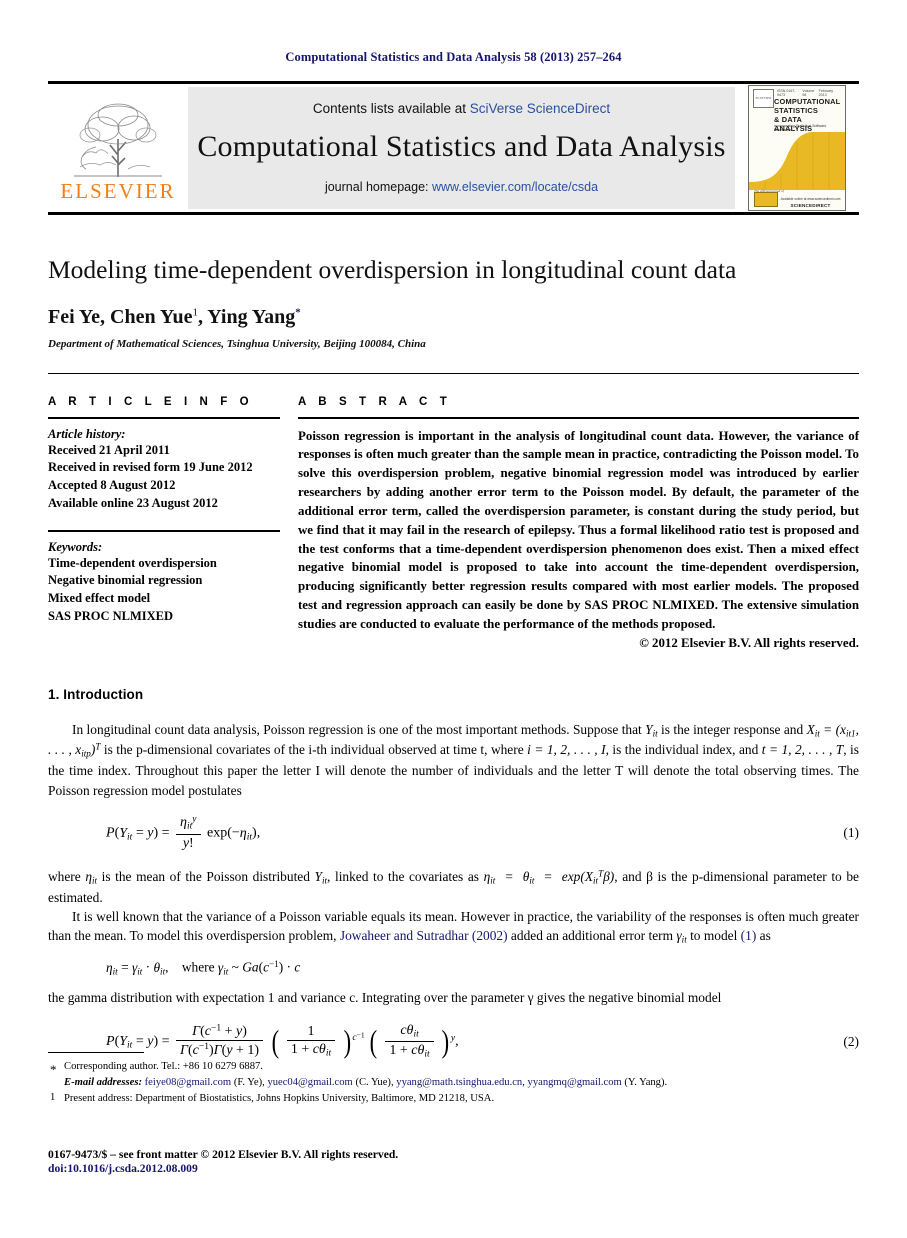 The width and height of the screenshot is (907, 1238). I want to click on article-history-received: Received 21 April 2011, so click(109, 449).